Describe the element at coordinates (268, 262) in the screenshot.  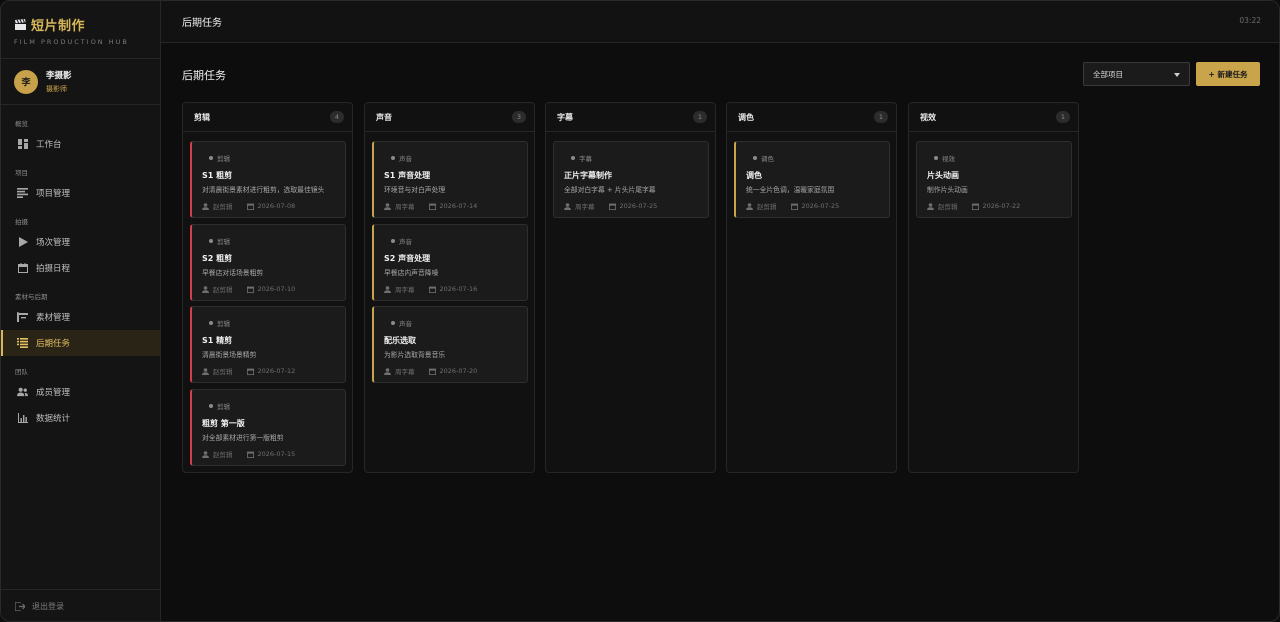
I see `task-card: 剪辑 S2 粗剪 早餐店对话场景粗剪 赵剪辑 2026-07-10` at that location.